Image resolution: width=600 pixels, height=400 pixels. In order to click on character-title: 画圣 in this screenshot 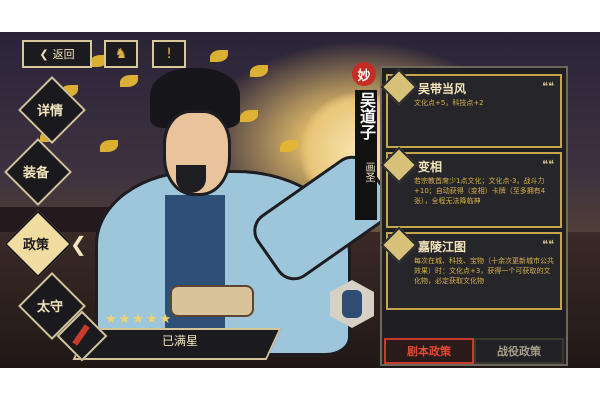, I will do `click(368, 172)`.